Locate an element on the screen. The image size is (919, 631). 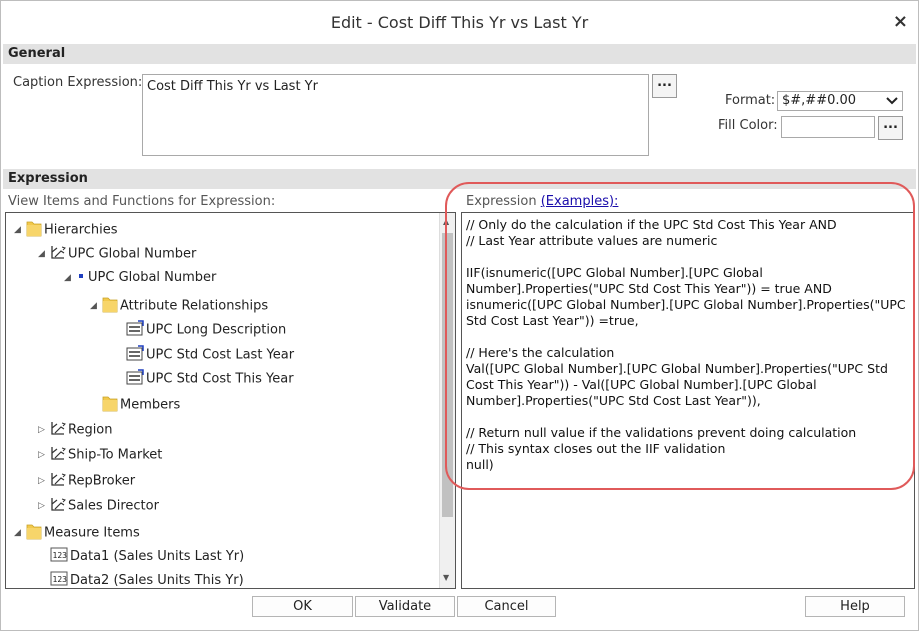
tree-item: 123 Data2 (Sales Units This Yr) is located at coordinates (141, 579).